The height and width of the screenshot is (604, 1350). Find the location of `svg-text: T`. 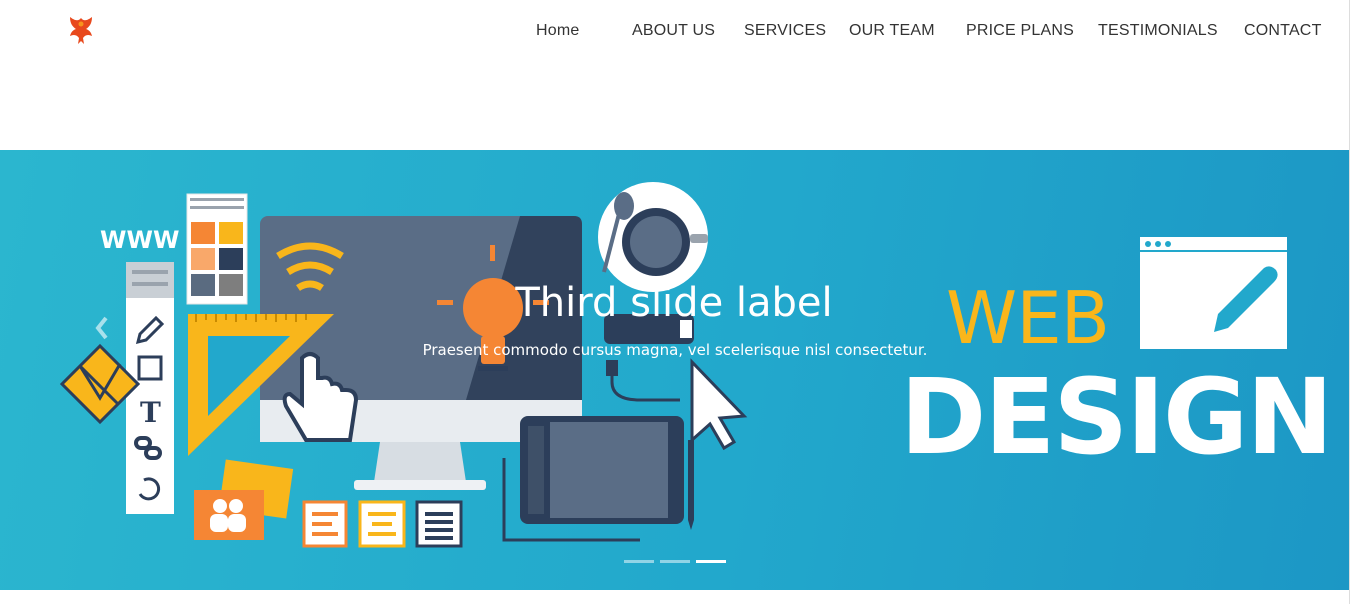

svg-text: T is located at coordinates (150, 412).